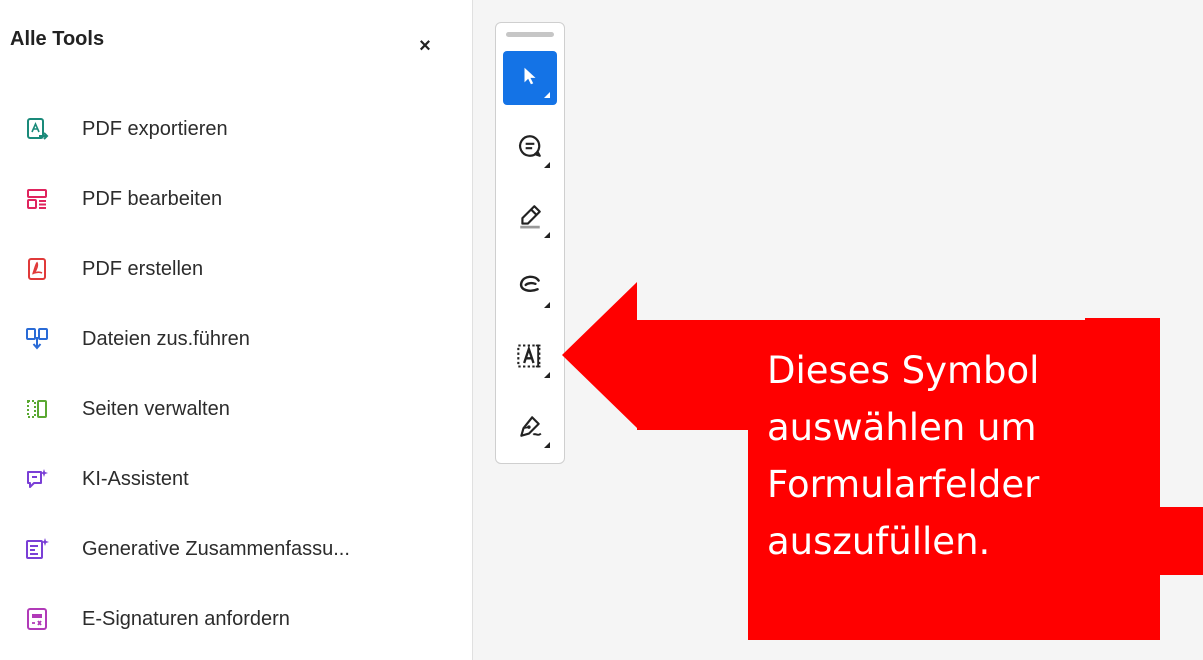 This screenshot has width=1203, height=660. I want to click on callout-line: auszufüllen., so click(879, 541).